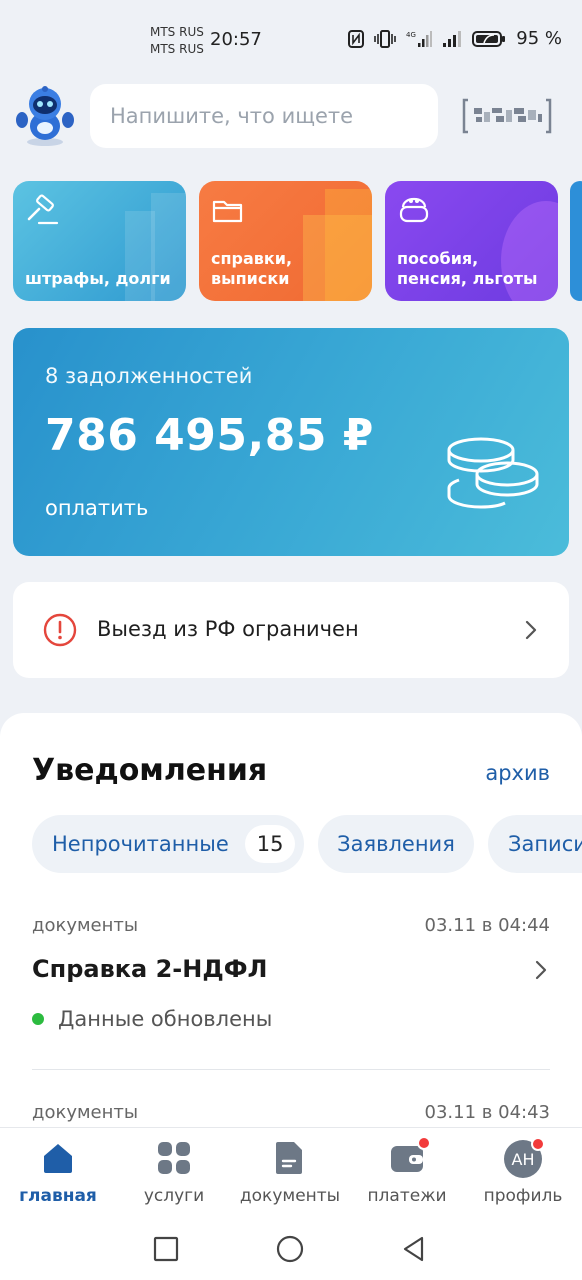 Image resolution: width=582 pixels, height=1280 pixels. I want to click on unread-count-badge: 15, so click(270, 844).